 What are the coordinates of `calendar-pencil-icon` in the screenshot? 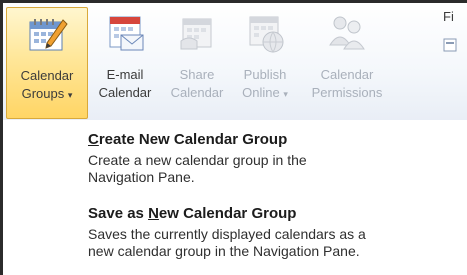 It's located at (48, 35).